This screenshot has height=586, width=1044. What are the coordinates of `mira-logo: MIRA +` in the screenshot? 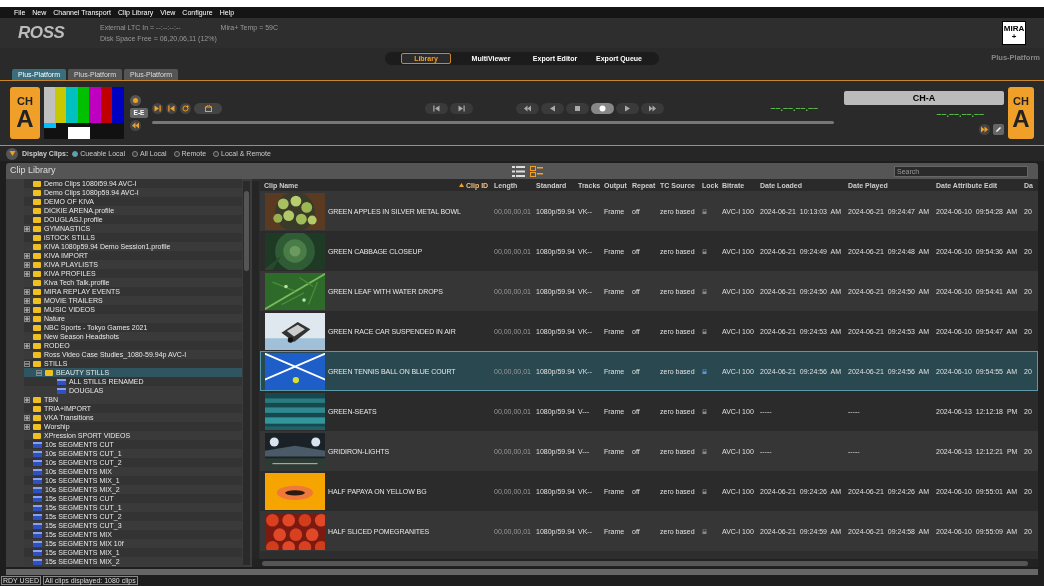 It's located at (1014, 33).